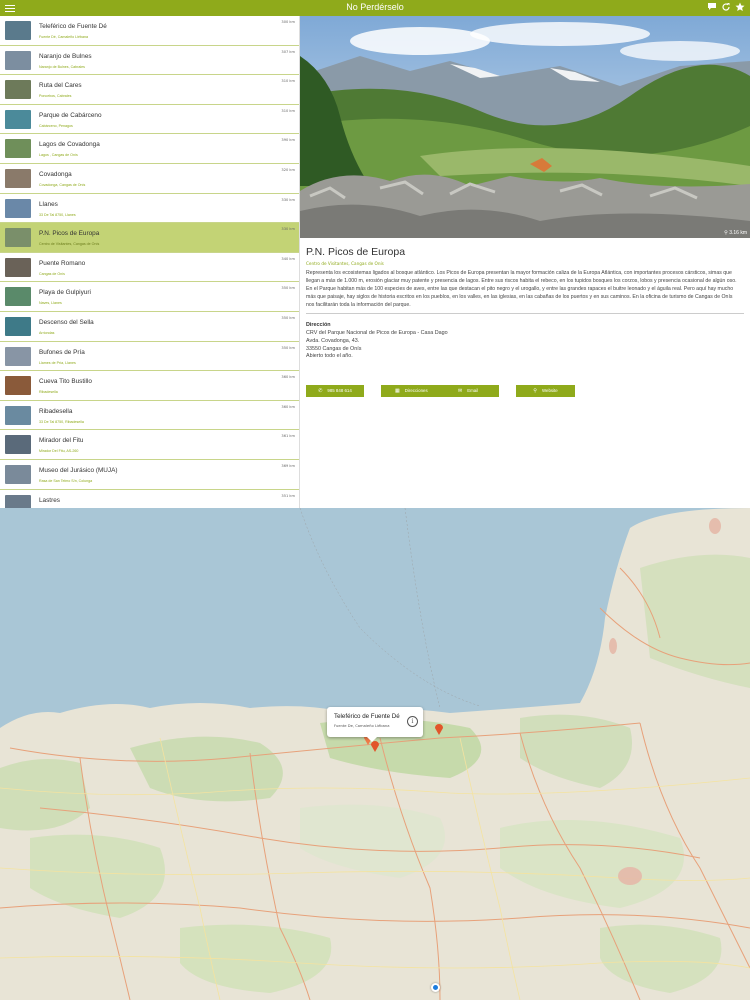  What do you see at coordinates (356, 252) in the screenshot?
I see `place-title: P.N. Picos de Europa` at bounding box center [356, 252].